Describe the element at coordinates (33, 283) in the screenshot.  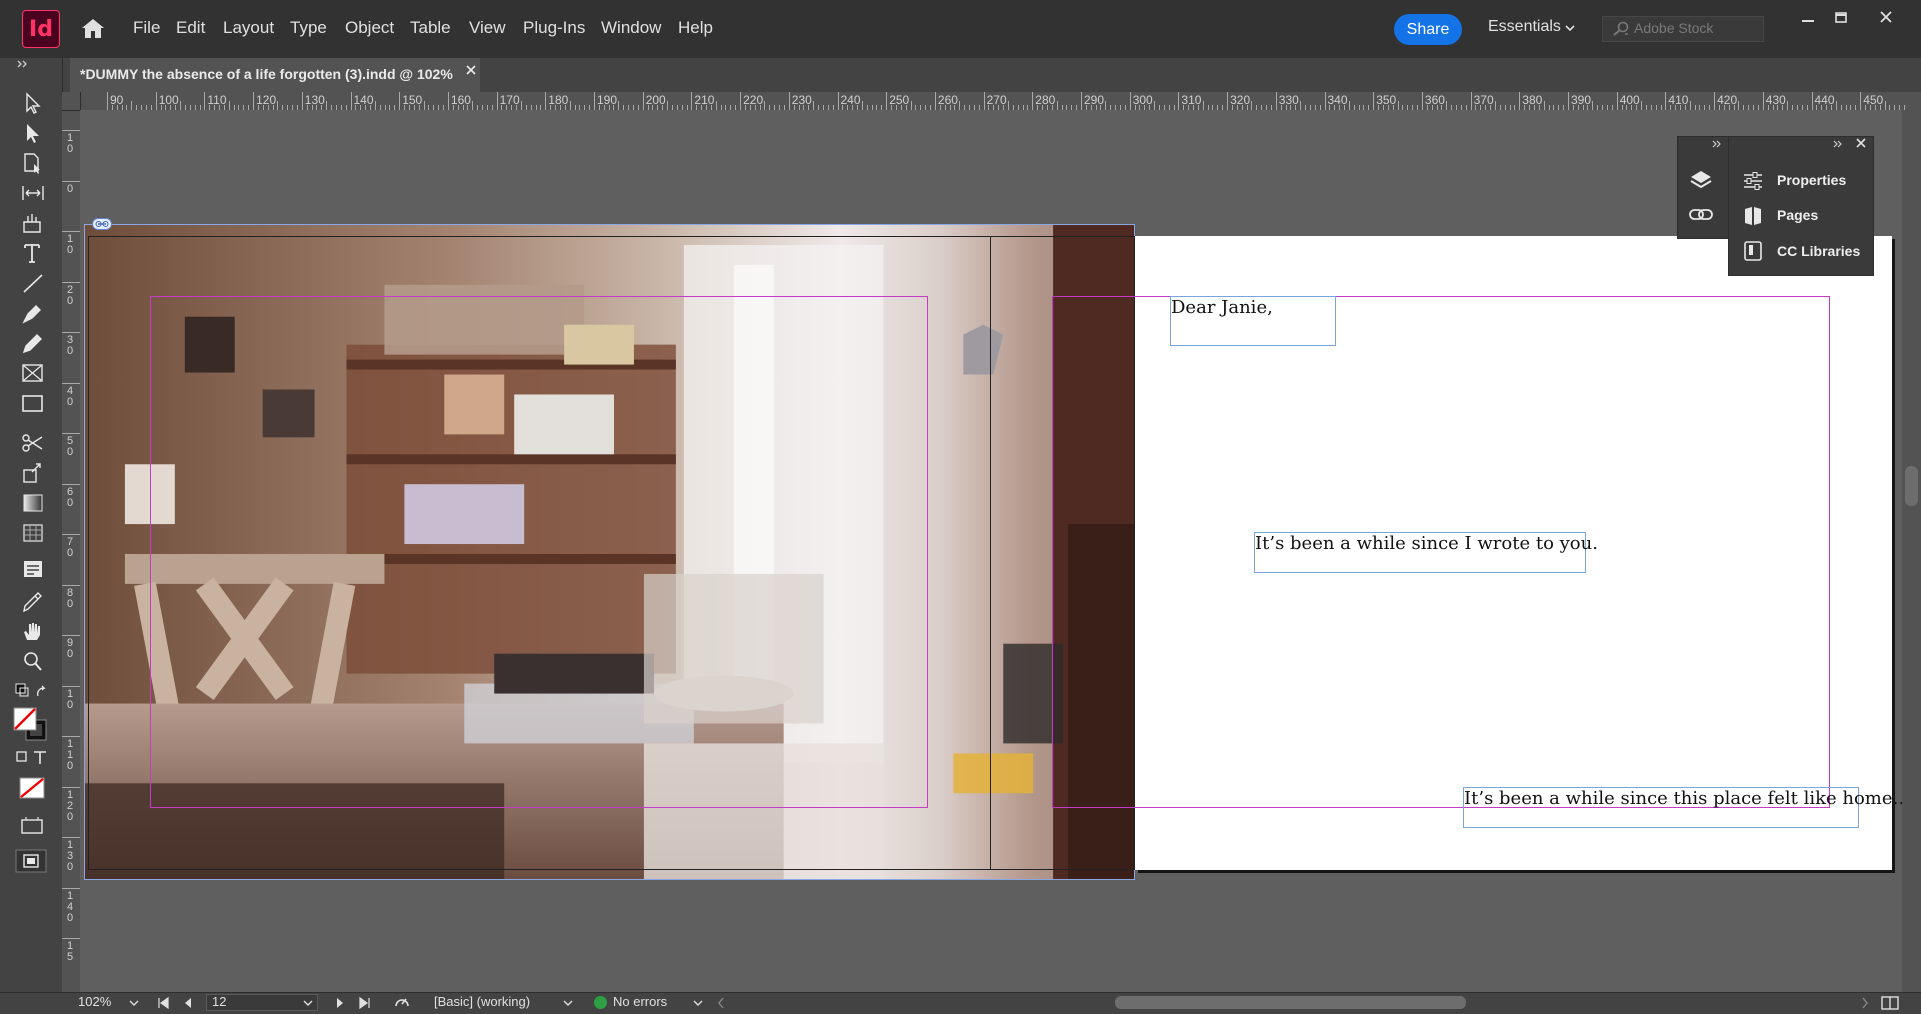
I see `line-tool-icon` at that location.